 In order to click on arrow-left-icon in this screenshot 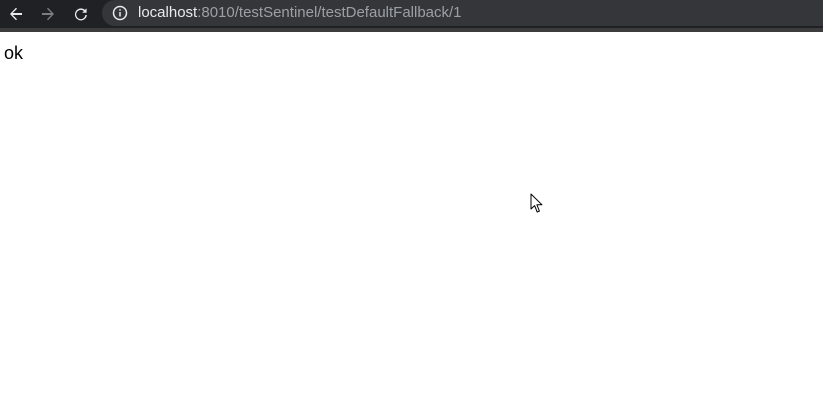, I will do `click(16, 14)`.